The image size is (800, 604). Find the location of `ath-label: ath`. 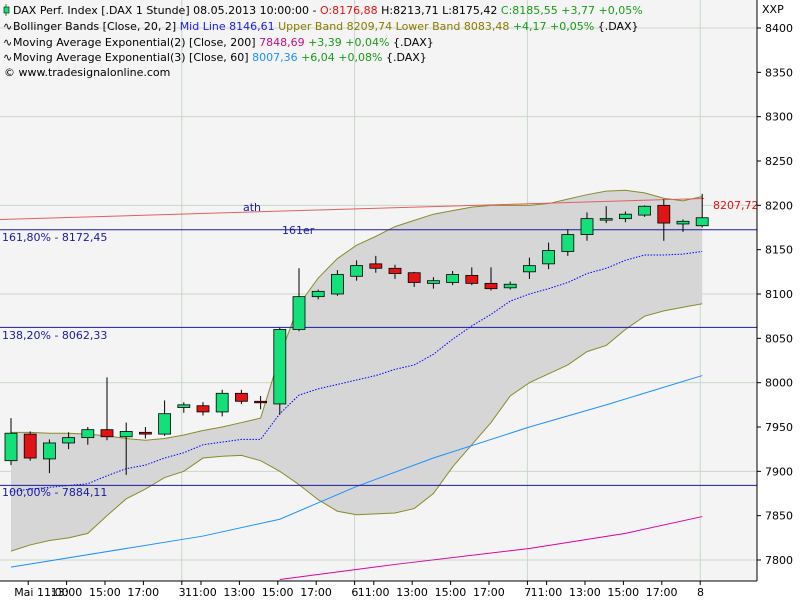

ath-label: ath is located at coordinates (252, 207).